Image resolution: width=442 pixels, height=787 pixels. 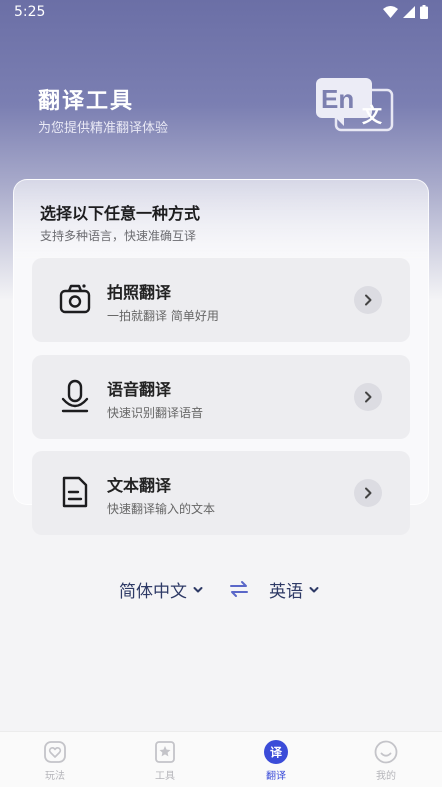 What do you see at coordinates (221, 493) in the screenshot?
I see `text-translate-option: 文本翻译 快速翻译输入的文本` at bounding box center [221, 493].